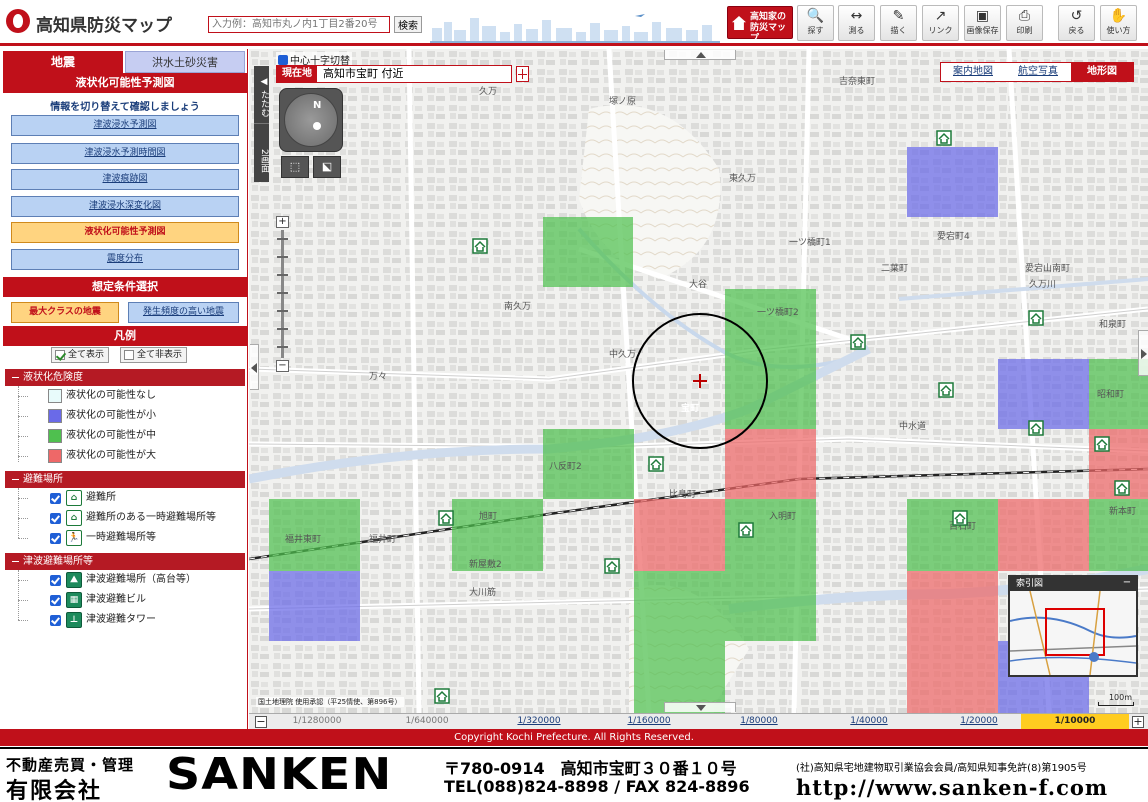 Image resolution: width=1148 pixels, height=802 pixels. Describe the element at coordinates (759, 721) in the screenshot. I see `scale-step-4: 1/80000` at that location.